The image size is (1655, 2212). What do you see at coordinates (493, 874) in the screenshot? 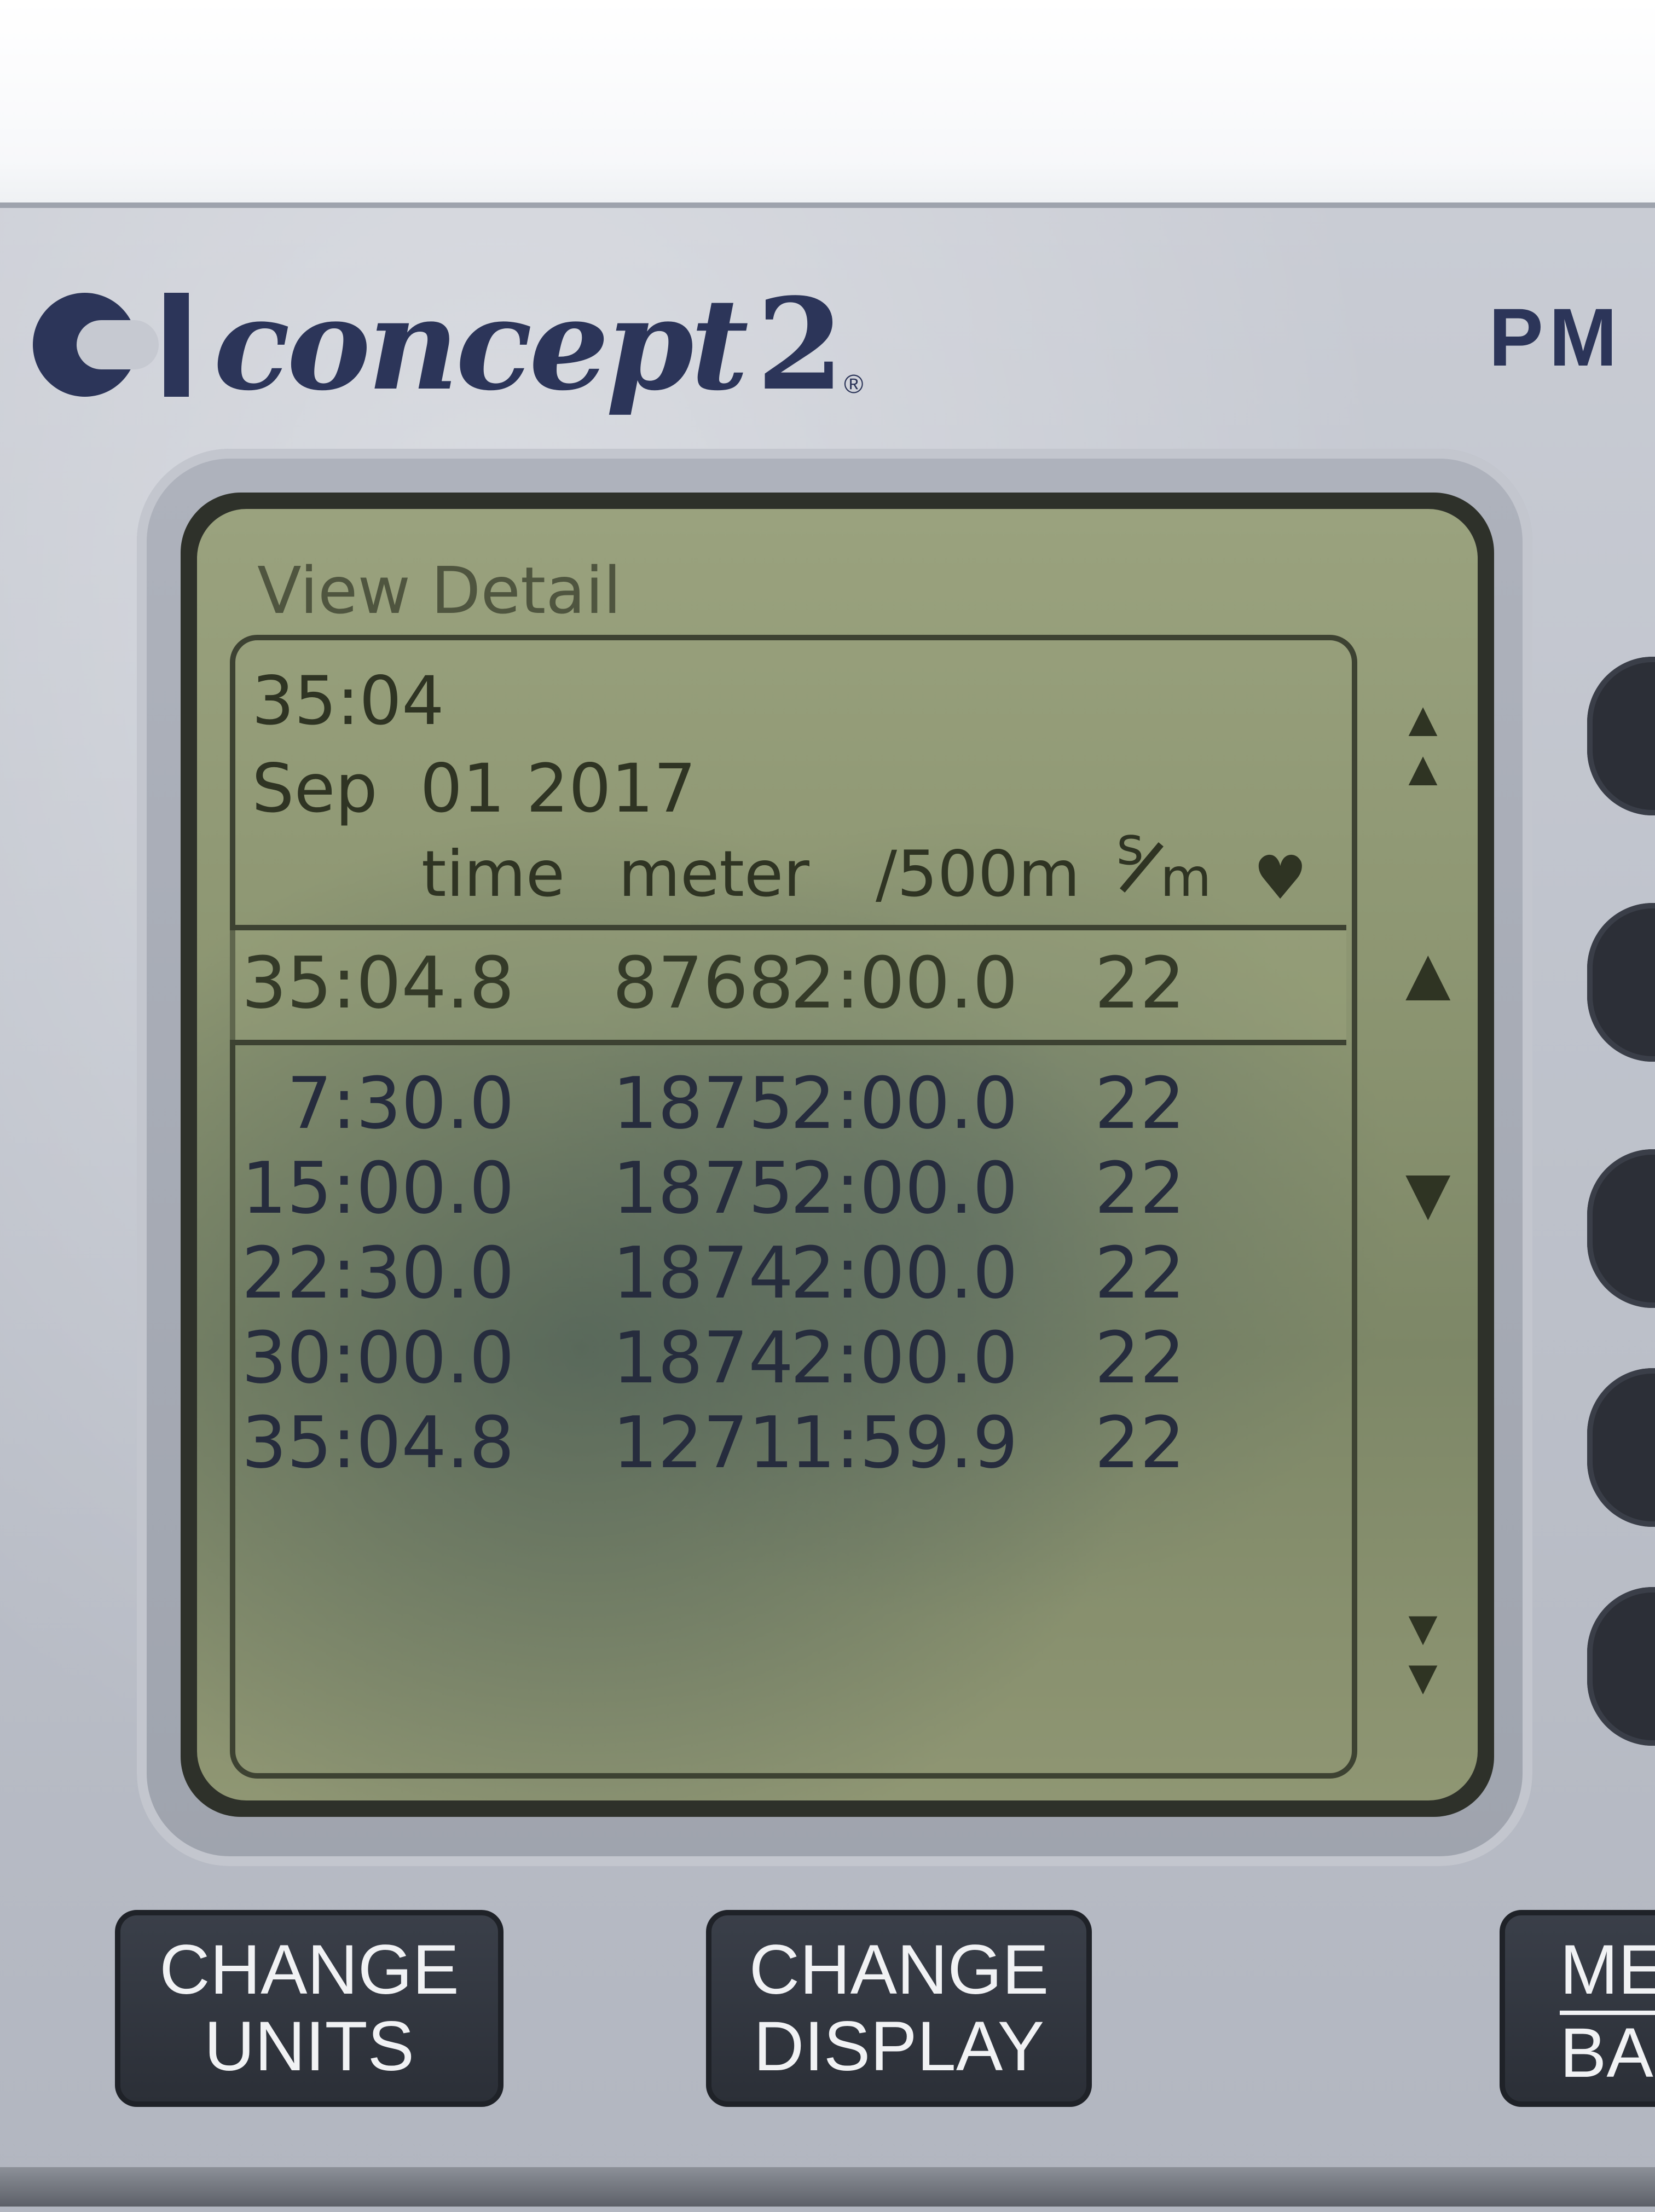
I see `column-header-time: time` at bounding box center [493, 874].